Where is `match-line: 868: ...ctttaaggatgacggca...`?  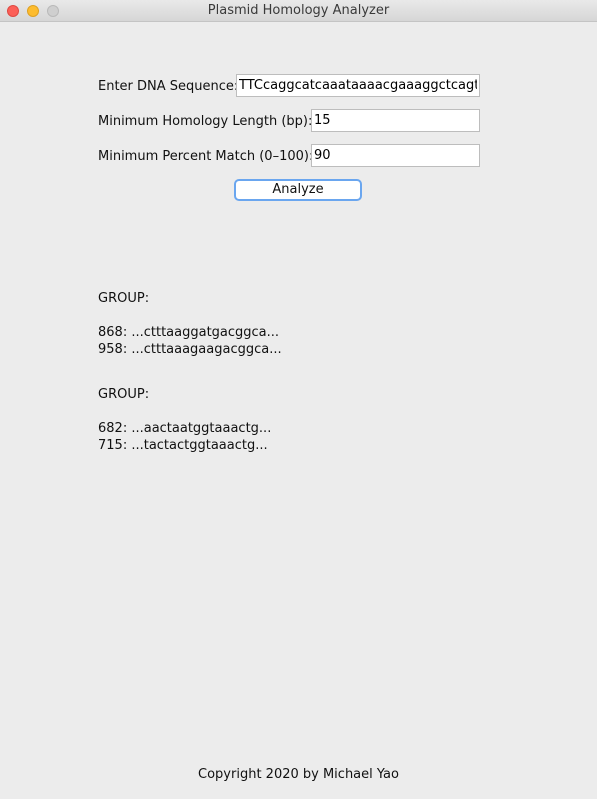 match-line: 868: ...ctttaaggatgacggca... is located at coordinates (189, 332).